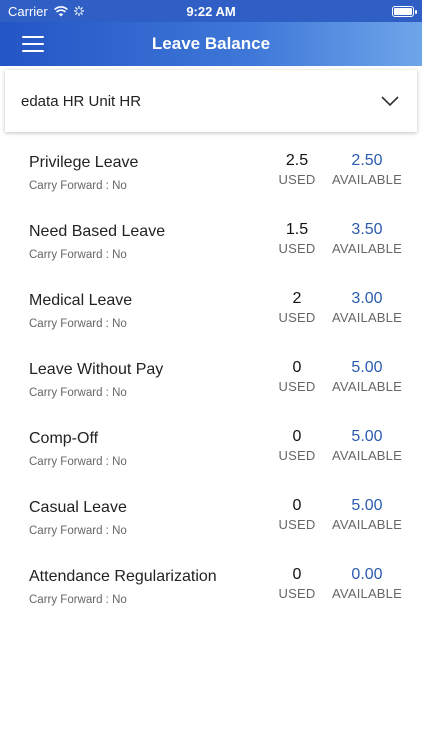 This screenshot has width=422, height=750. Describe the element at coordinates (297, 298) in the screenshot. I see `used-value: 2` at that location.